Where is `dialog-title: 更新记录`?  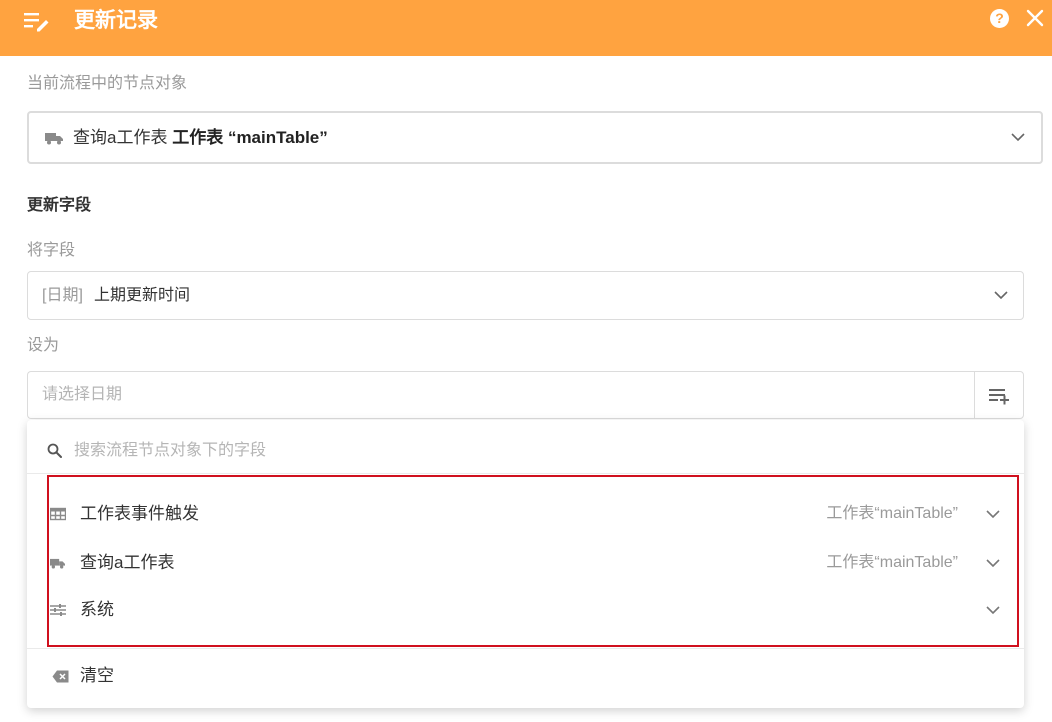
dialog-title: 更新记录 is located at coordinates (116, 20).